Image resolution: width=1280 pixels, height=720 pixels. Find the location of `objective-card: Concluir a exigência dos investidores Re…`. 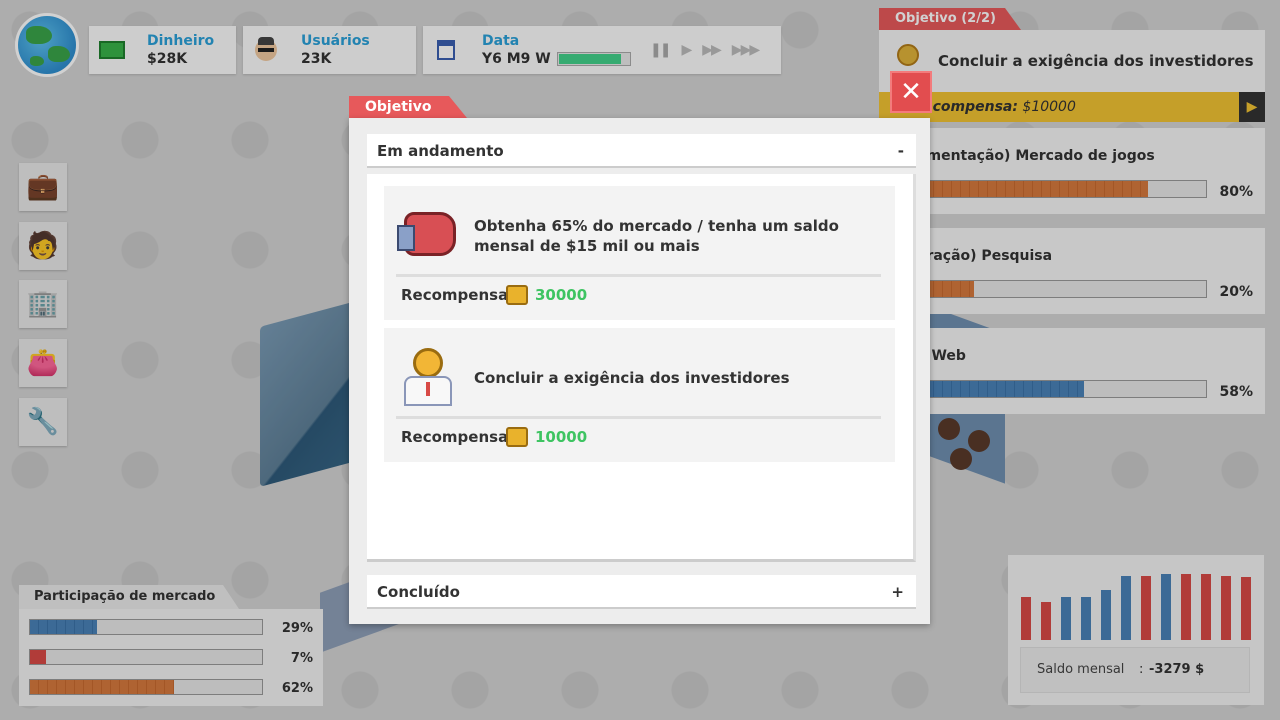

objective-card: Concluir a exigência dos investidores Re… is located at coordinates (639, 395).